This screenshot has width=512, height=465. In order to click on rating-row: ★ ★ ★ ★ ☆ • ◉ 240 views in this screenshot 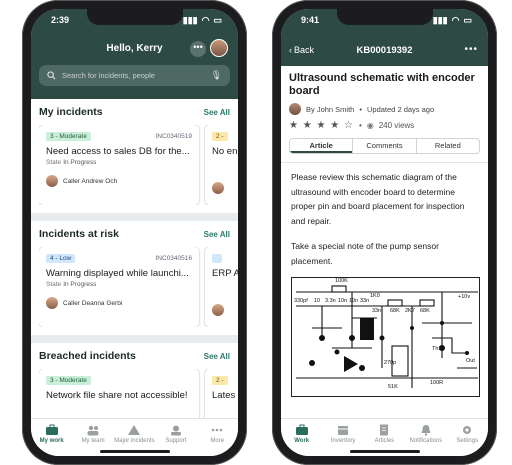, I will do `click(384, 123)`.